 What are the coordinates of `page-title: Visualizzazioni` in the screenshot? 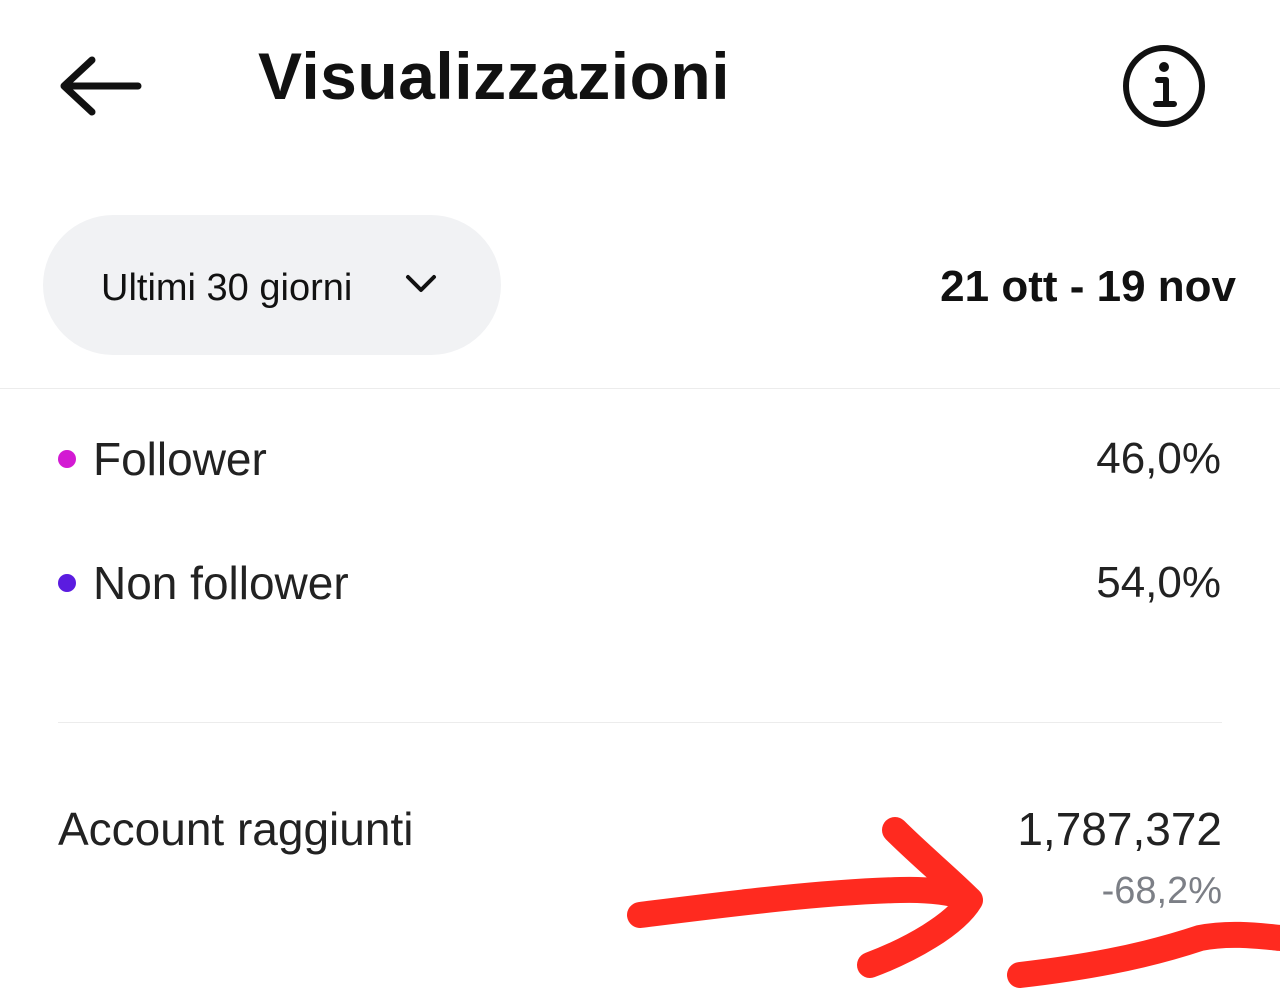 It's located at (494, 76).